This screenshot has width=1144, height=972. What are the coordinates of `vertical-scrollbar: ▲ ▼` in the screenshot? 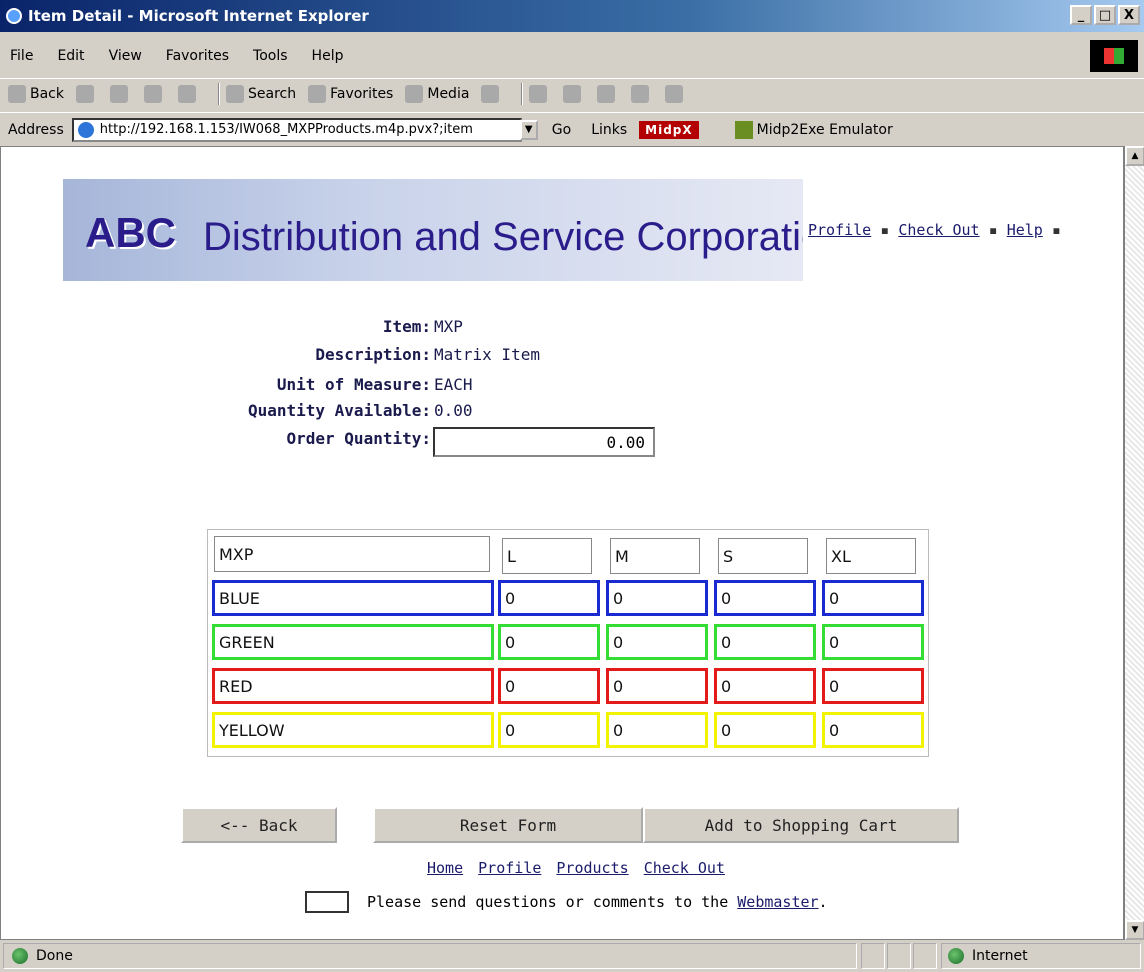 It's located at (1134, 543).